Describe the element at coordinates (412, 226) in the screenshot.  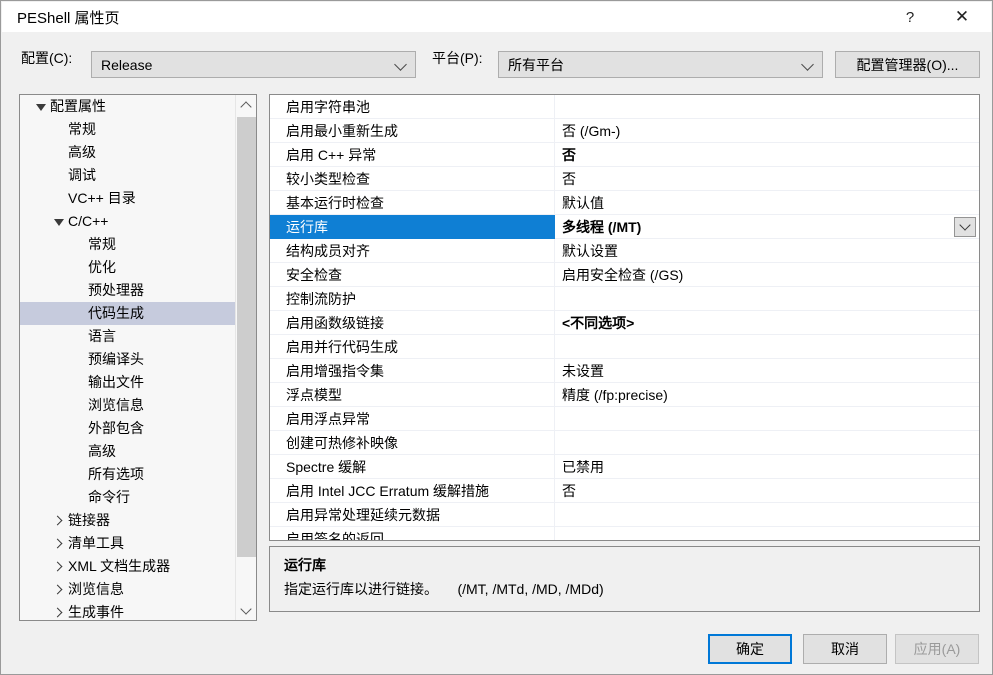
I see `property-name: 运行库` at that location.